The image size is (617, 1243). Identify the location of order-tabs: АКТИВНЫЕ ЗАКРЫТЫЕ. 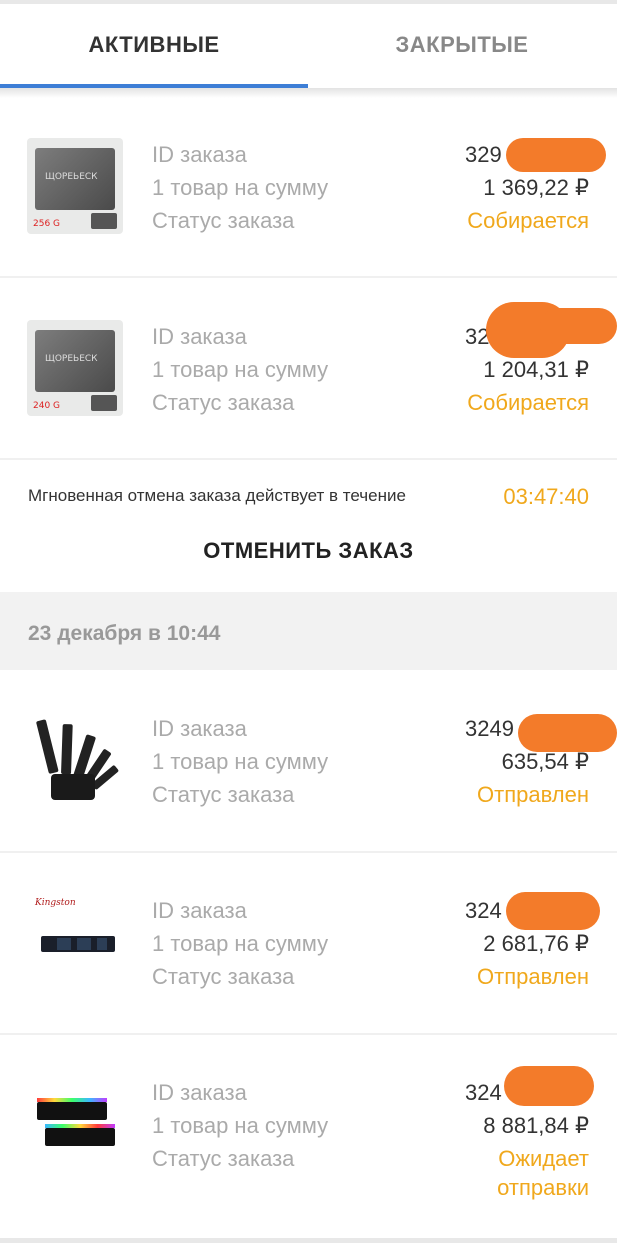
(308, 46).